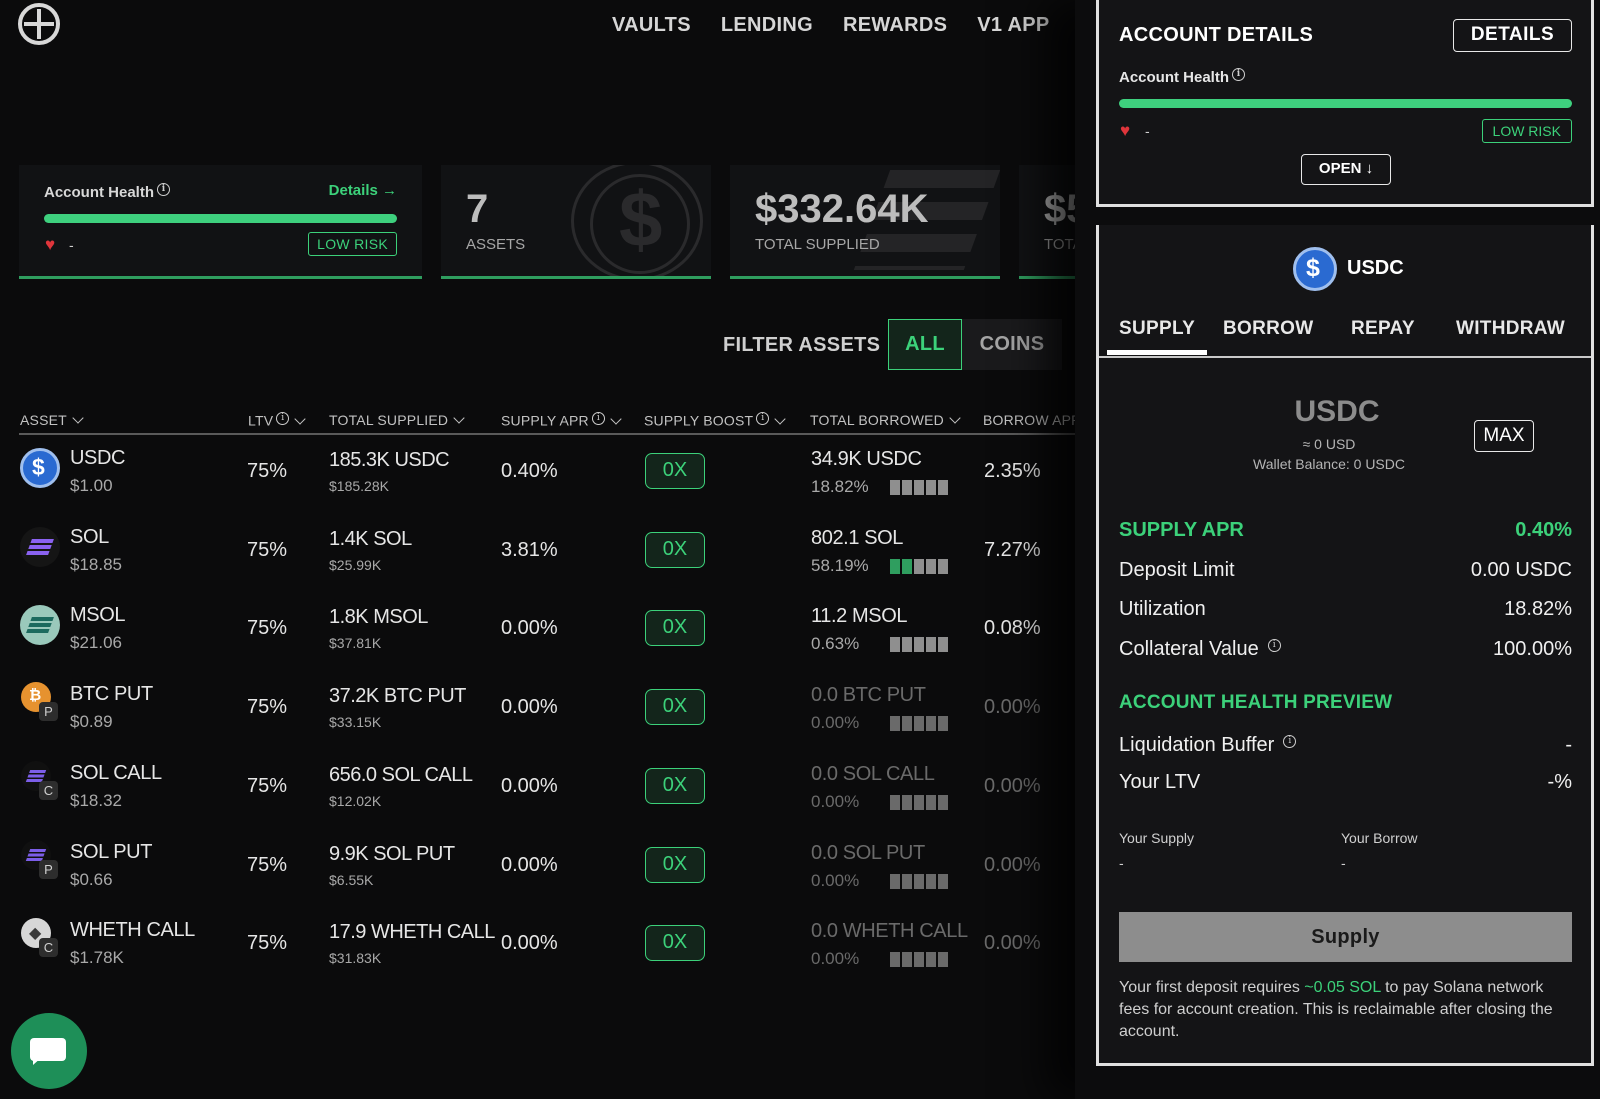 Image resolution: width=1600 pixels, height=1099 pixels. What do you see at coordinates (1559, 782) in the screenshot?
I see `your-ltv-value: -%` at bounding box center [1559, 782].